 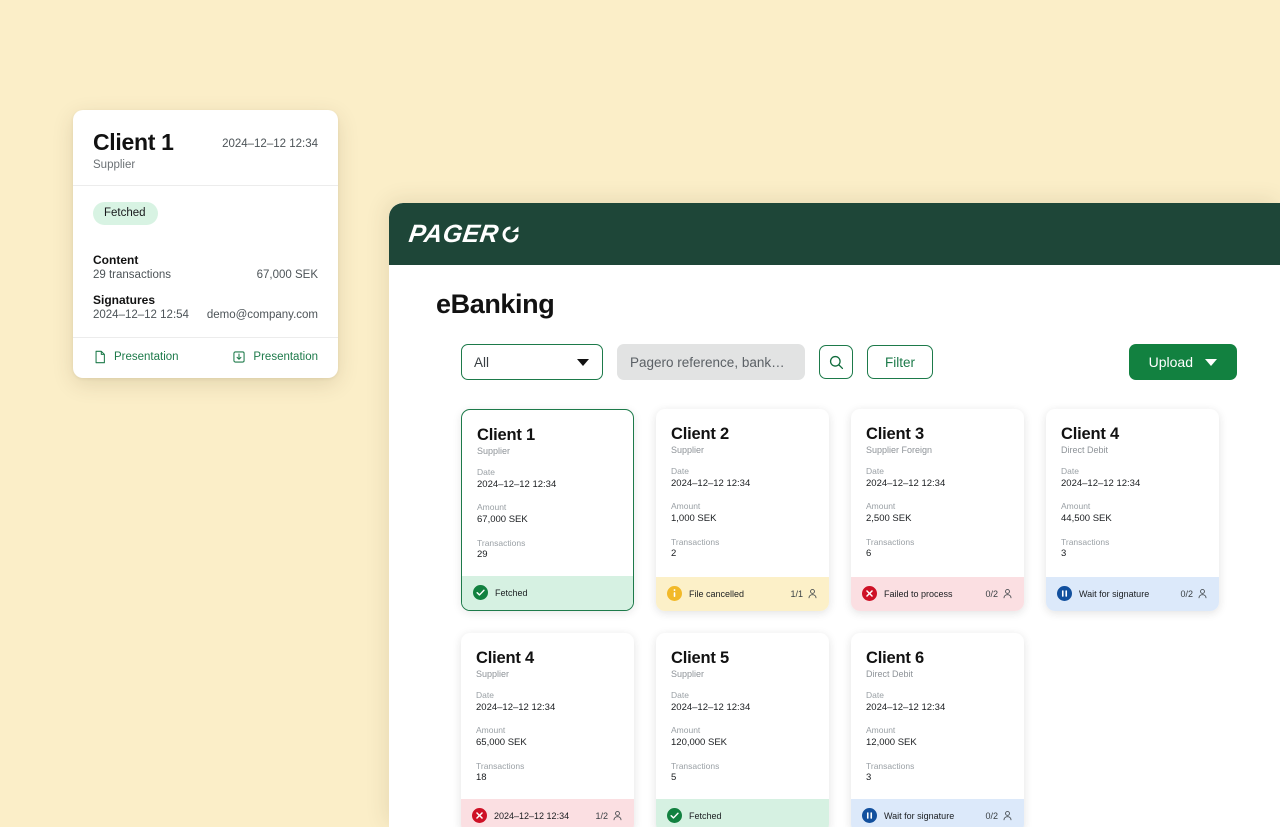 I want to click on file-card-title: Client 5, so click(x=700, y=657).